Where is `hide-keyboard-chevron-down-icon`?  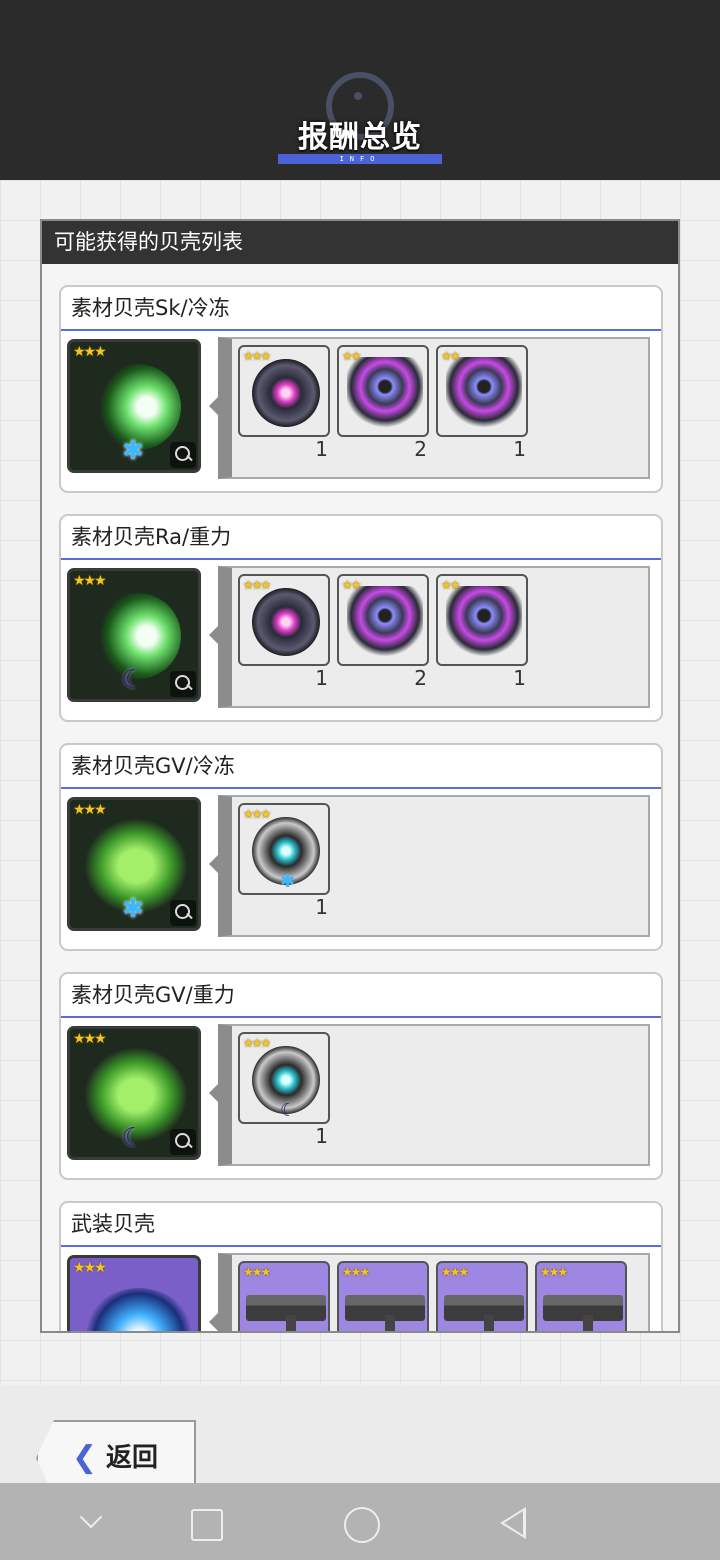
hide-keyboard-chevron-down-icon is located at coordinates (90, 1523).